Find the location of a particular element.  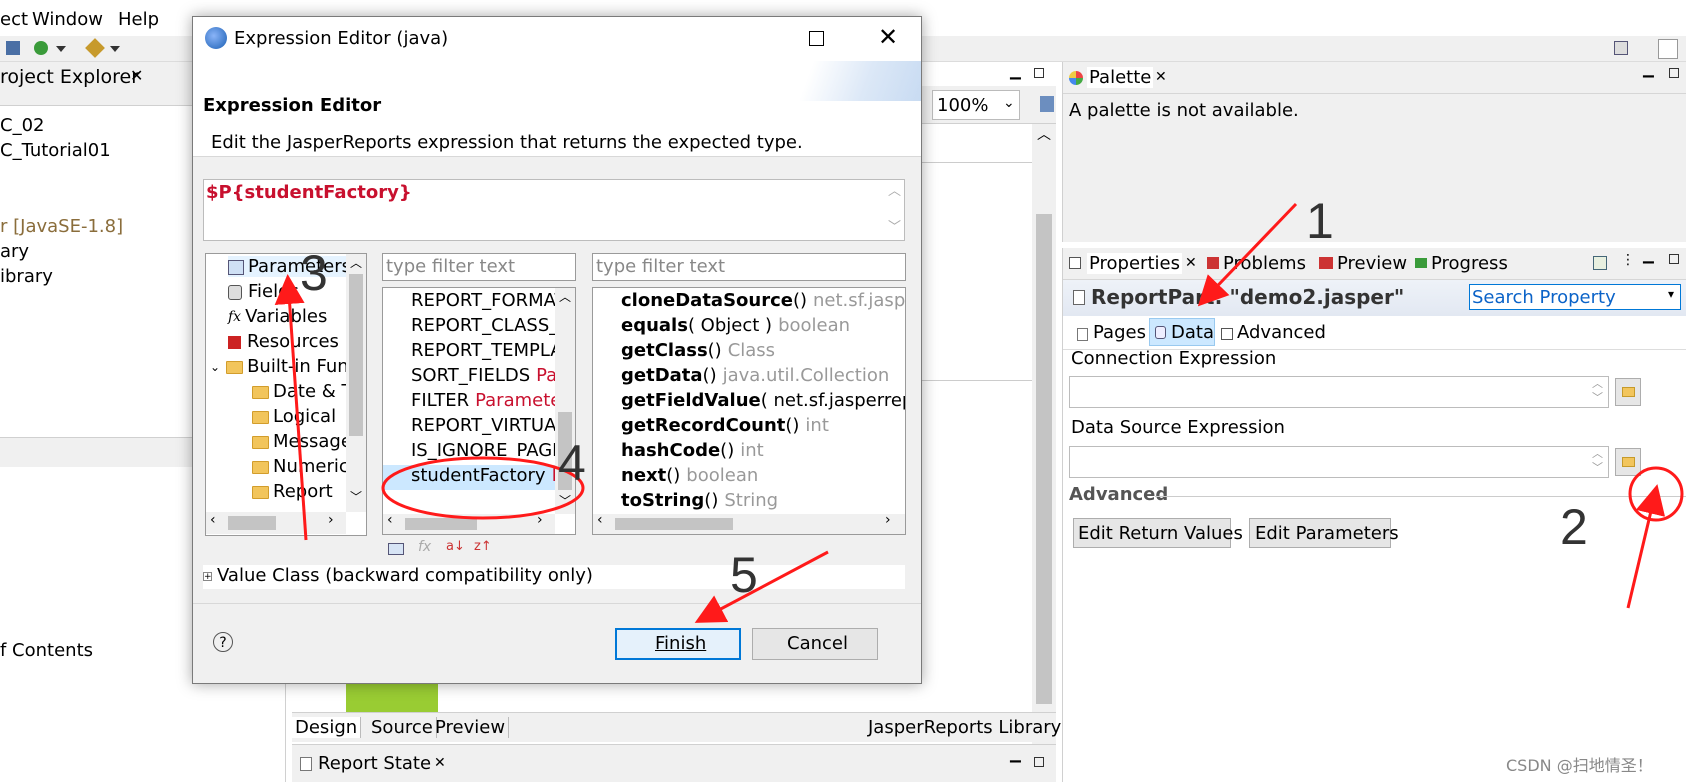

annotation-number-5: 5 is located at coordinates (744, 575).